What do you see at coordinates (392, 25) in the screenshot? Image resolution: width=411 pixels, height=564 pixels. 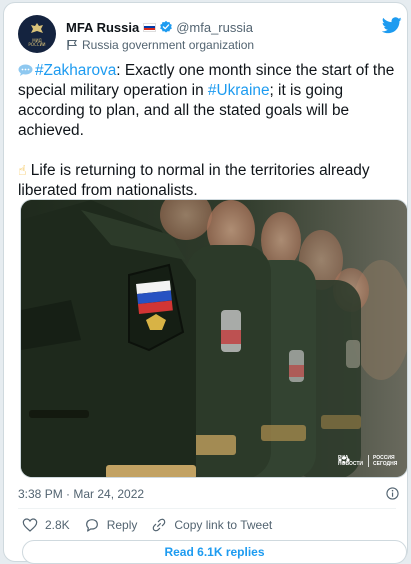 I see `twitter-bird-icon` at bounding box center [392, 25].